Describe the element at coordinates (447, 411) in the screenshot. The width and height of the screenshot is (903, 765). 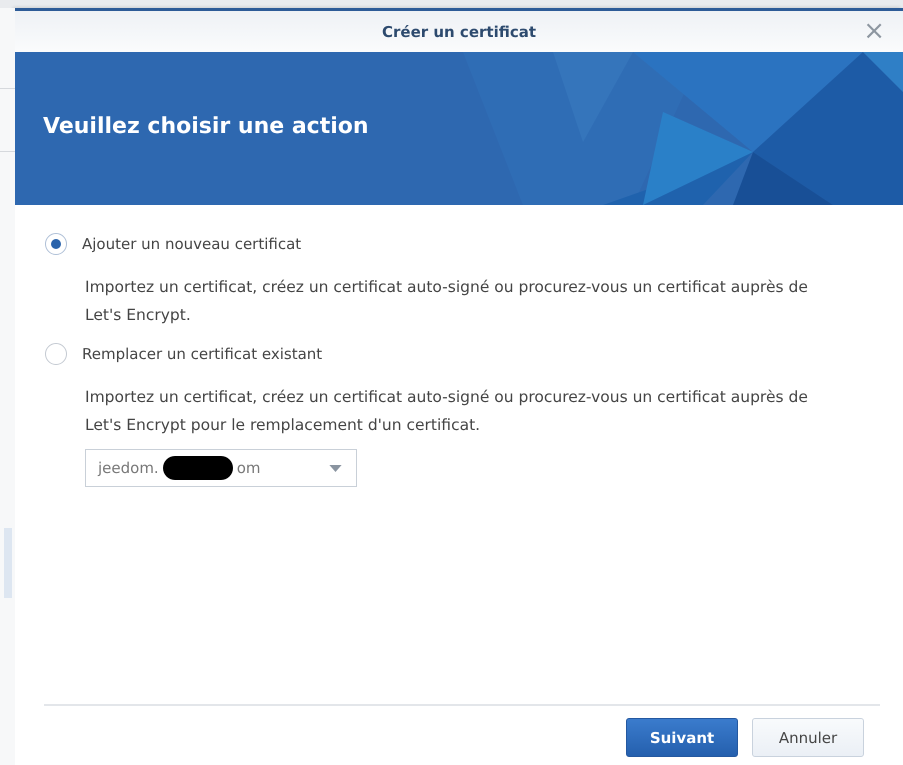
I see `option-description: Importez un certificat, créez un certificat auto-signé ou procurez-vous un certificat auprès de Let's Encrypt pour le remplacement d'un certificat.` at that location.